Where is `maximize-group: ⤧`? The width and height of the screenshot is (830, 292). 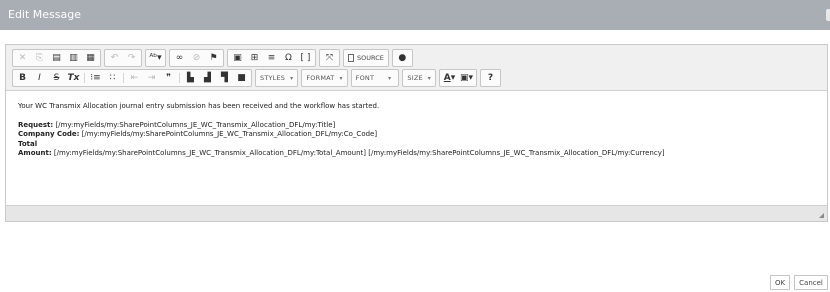 maximize-group: ⤧ is located at coordinates (329, 58).